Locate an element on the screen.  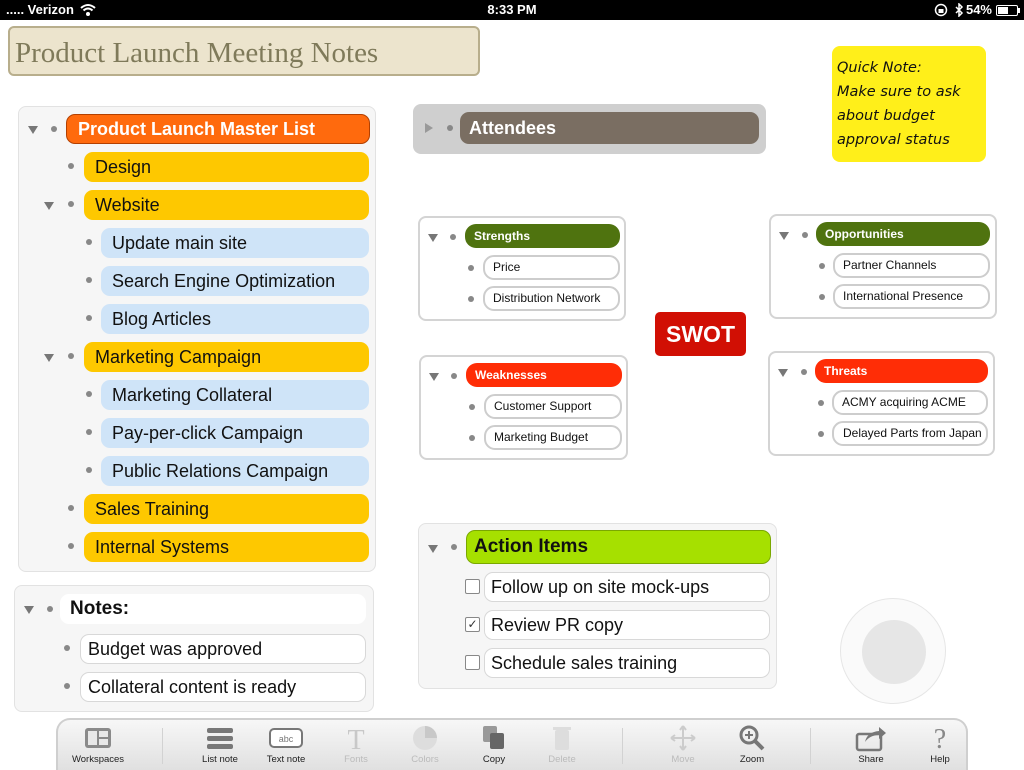
delete-button: Delete is located at coordinates (562, 744).